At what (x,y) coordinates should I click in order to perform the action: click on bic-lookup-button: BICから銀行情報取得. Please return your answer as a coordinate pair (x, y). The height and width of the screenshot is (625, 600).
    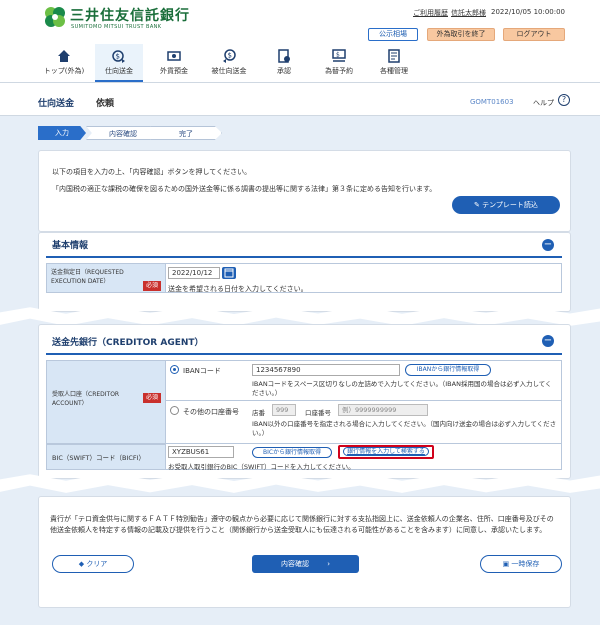
    Looking at the image, I should click on (292, 452).